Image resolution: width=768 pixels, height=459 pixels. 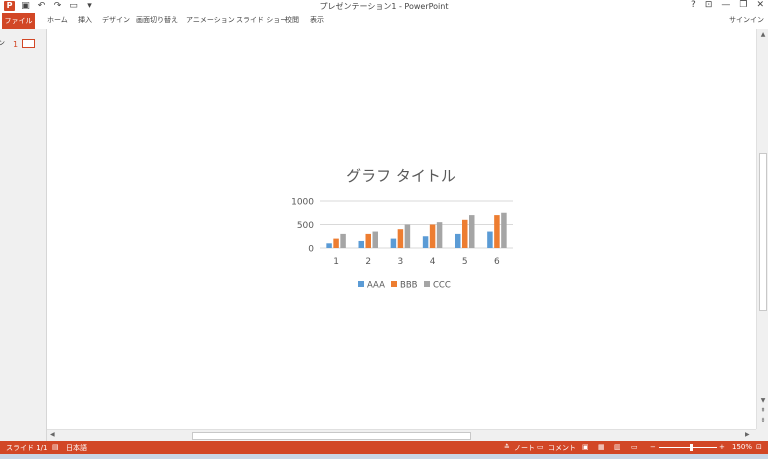 I want to click on tab-file: ファイル, so click(x=18, y=21).